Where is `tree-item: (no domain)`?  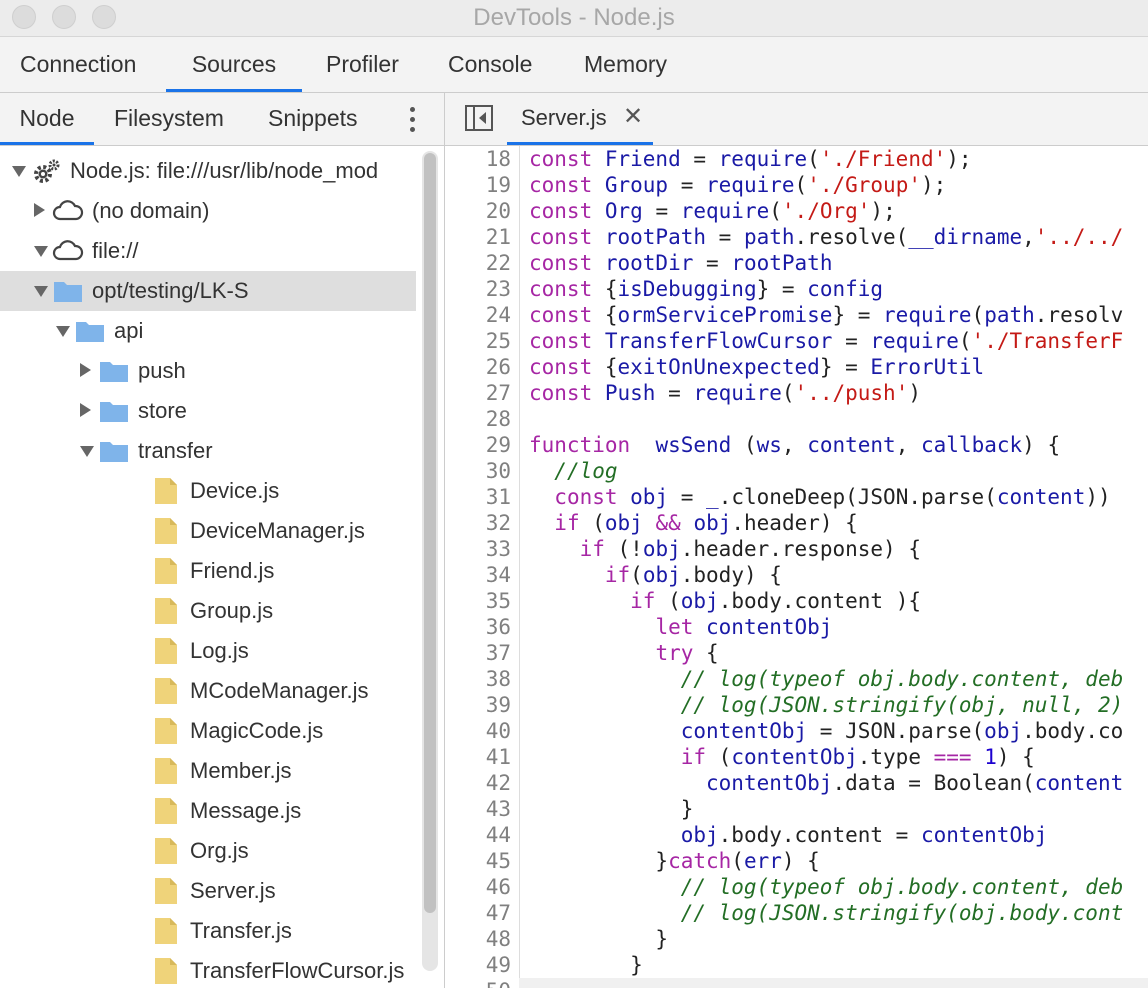 tree-item: (no domain) is located at coordinates (208, 211).